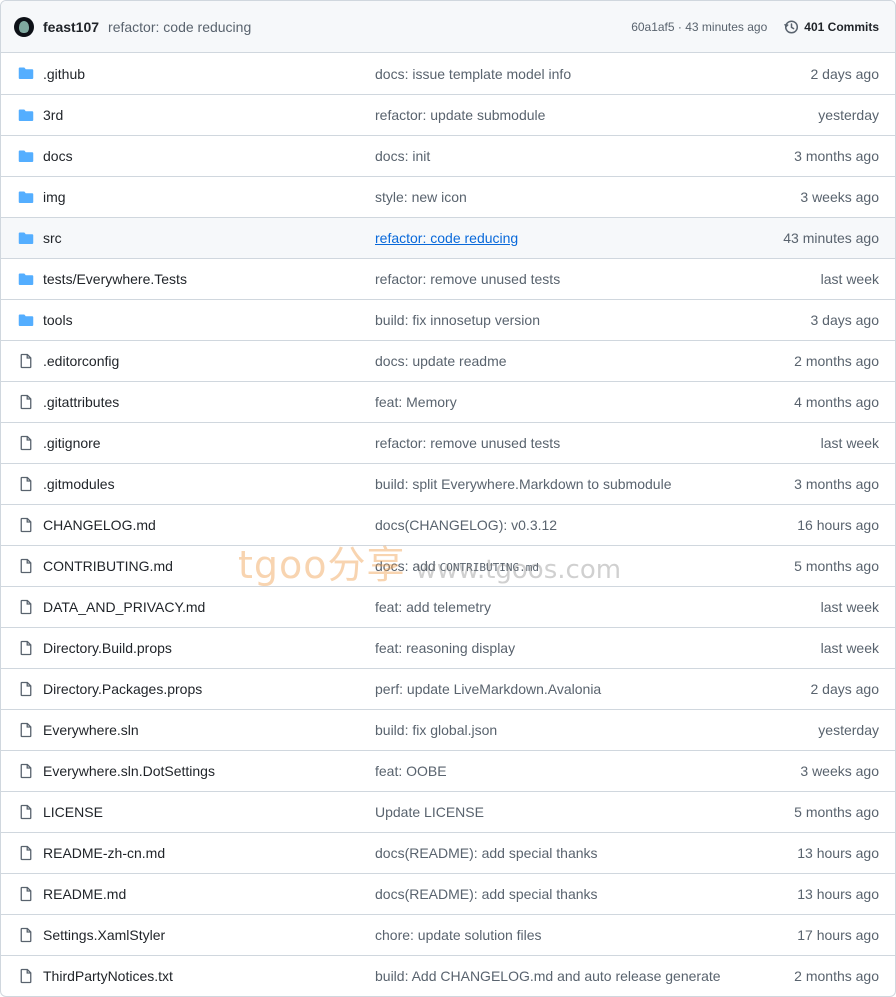 The width and height of the screenshot is (896, 997). Describe the element at coordinates (458, 935) in the screenshot. I see `commit-message-link: chore: update solution files` at that location.